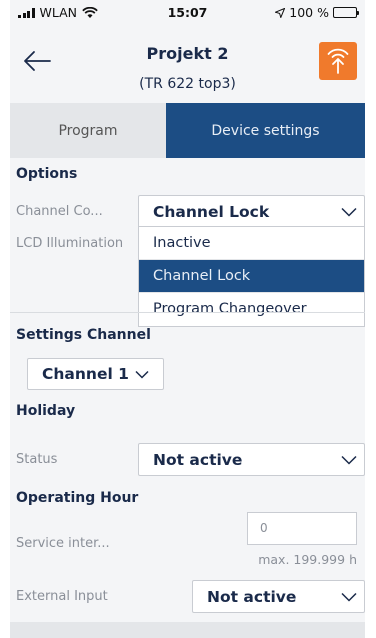 The image size is (376, 638). What do you see at coordinates (251, 309) in the screenshot?
I see `dropdown-option-program-changeover: Program Changeover` at bounding box center [251, 309].